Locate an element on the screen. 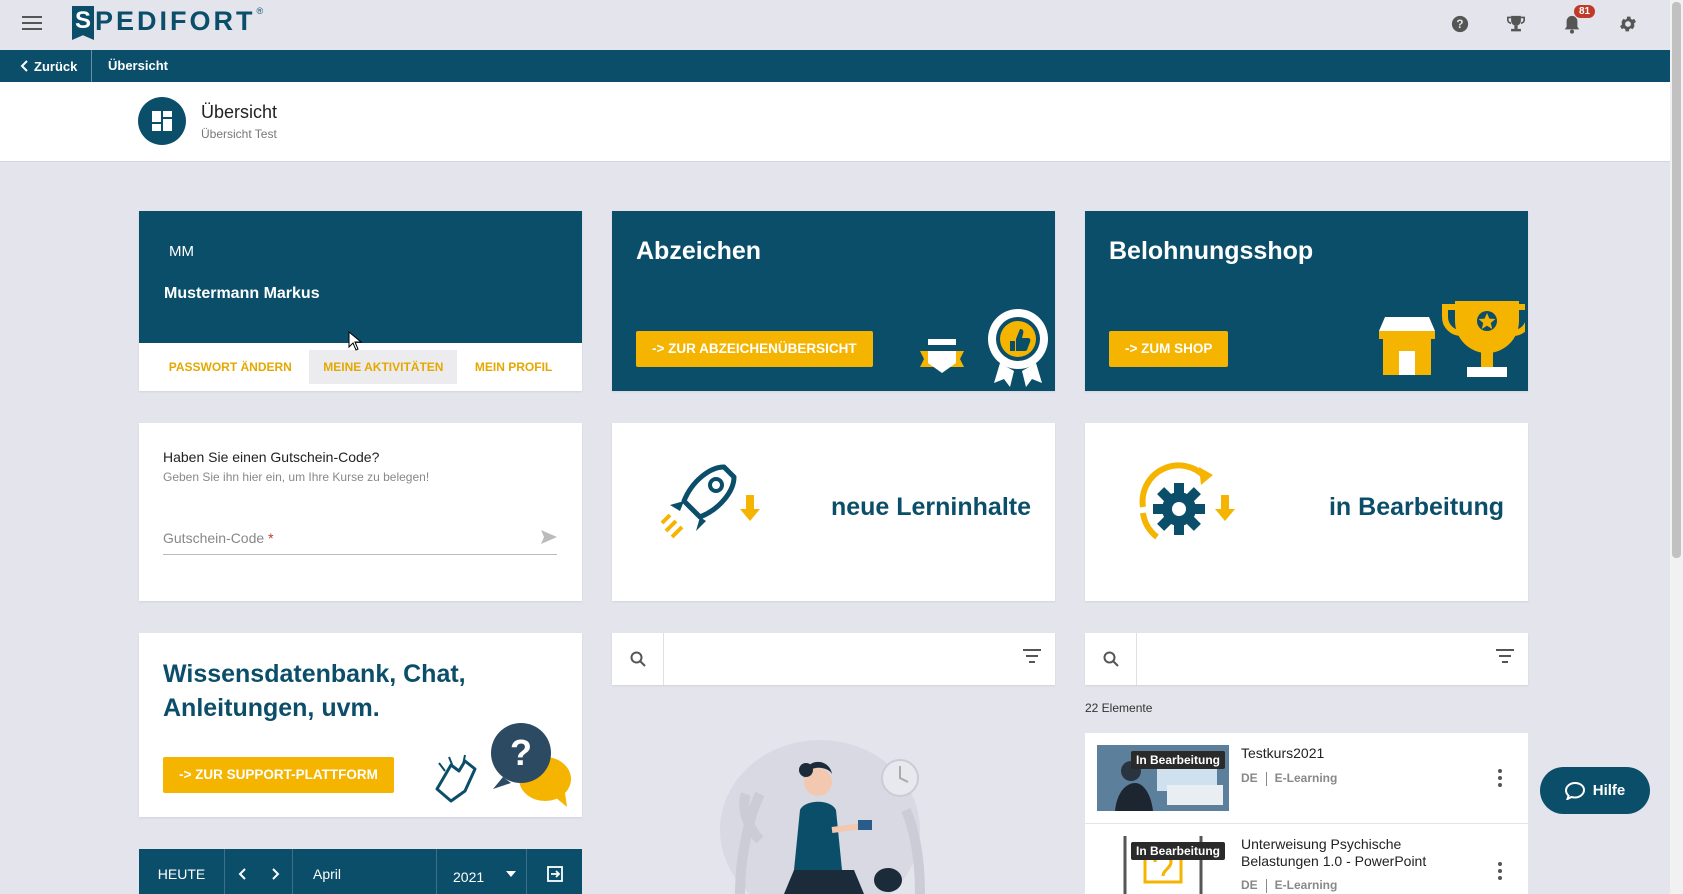 Image resolution: width=1683 pixels, height=894 pixels. new-content-tile: neue Lerninhalte is located at coordinates (833, 512).